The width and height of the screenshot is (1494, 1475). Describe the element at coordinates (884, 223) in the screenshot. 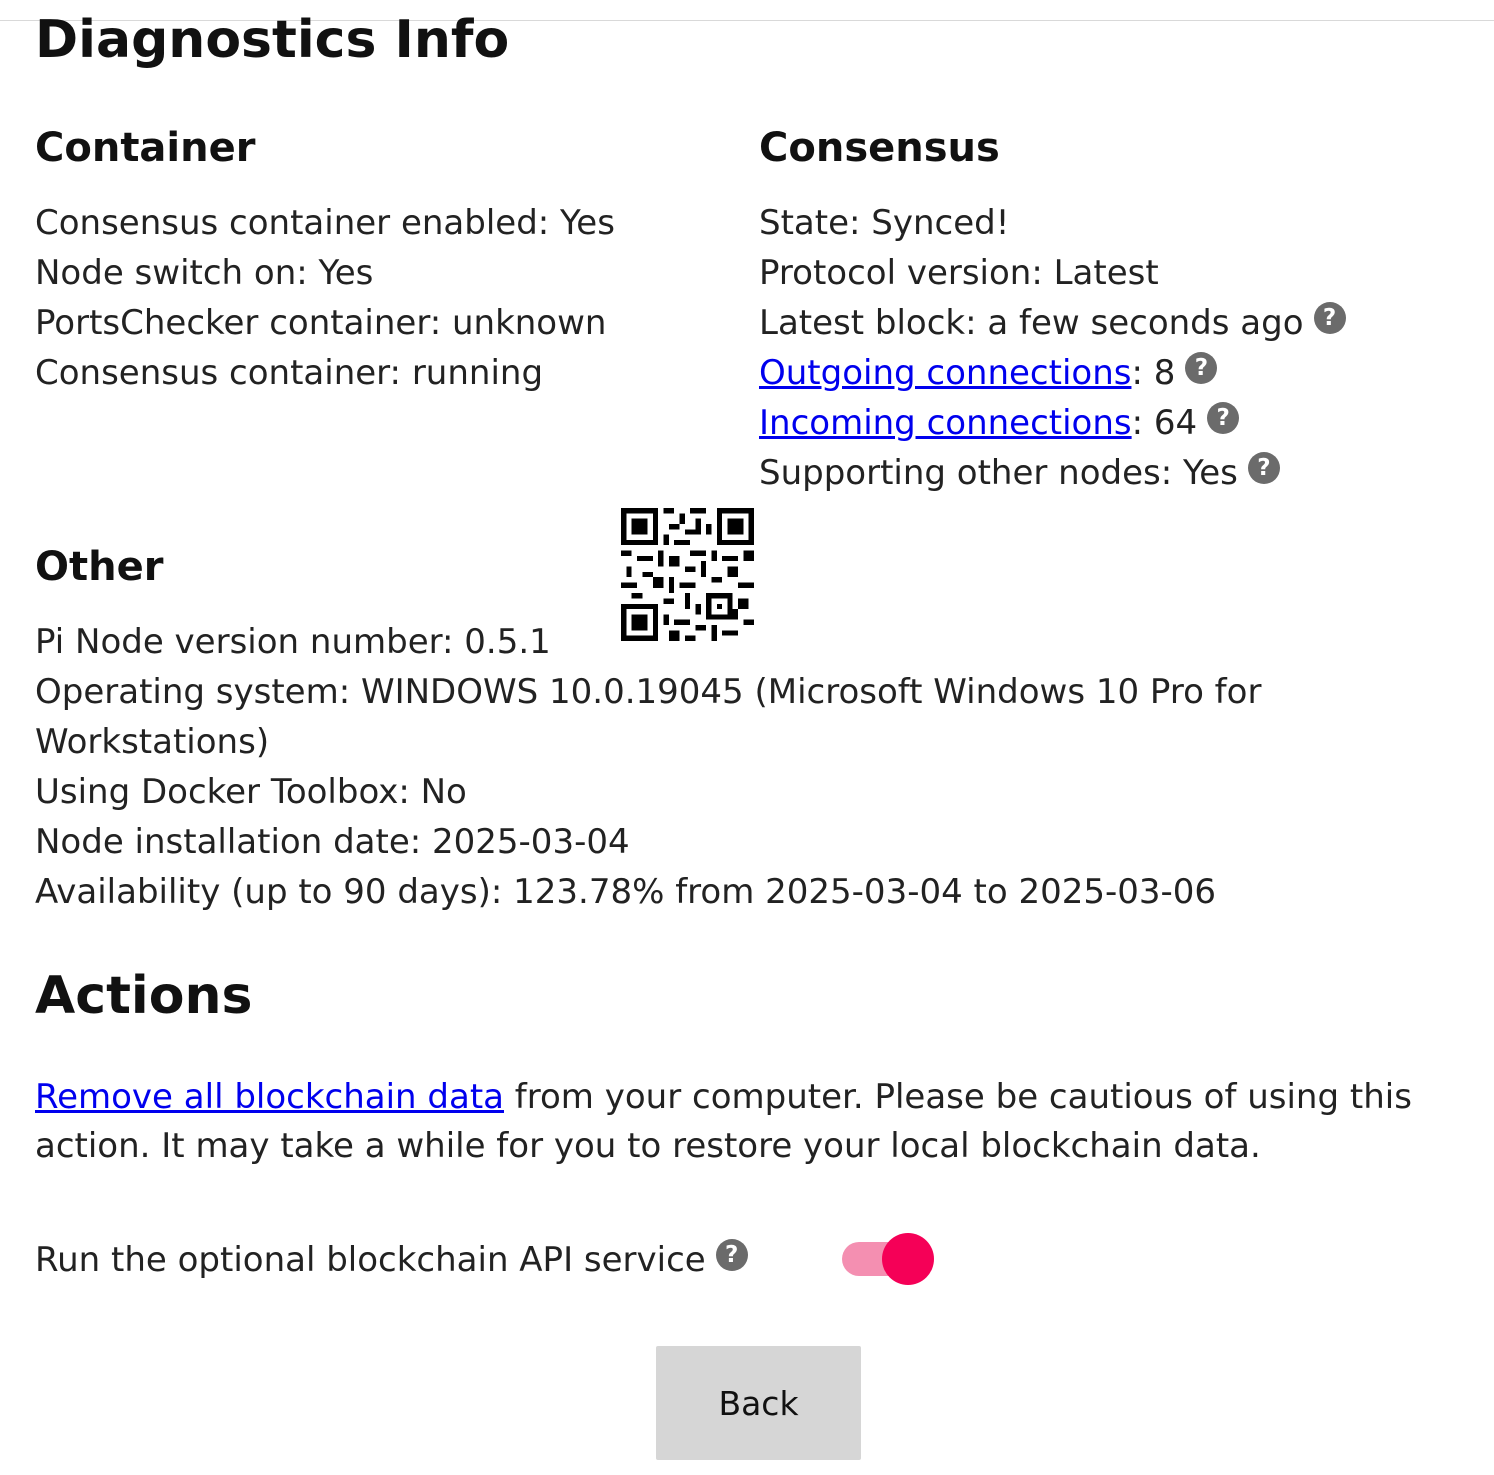

I see `consensus-state: State: Synced!` at that location.